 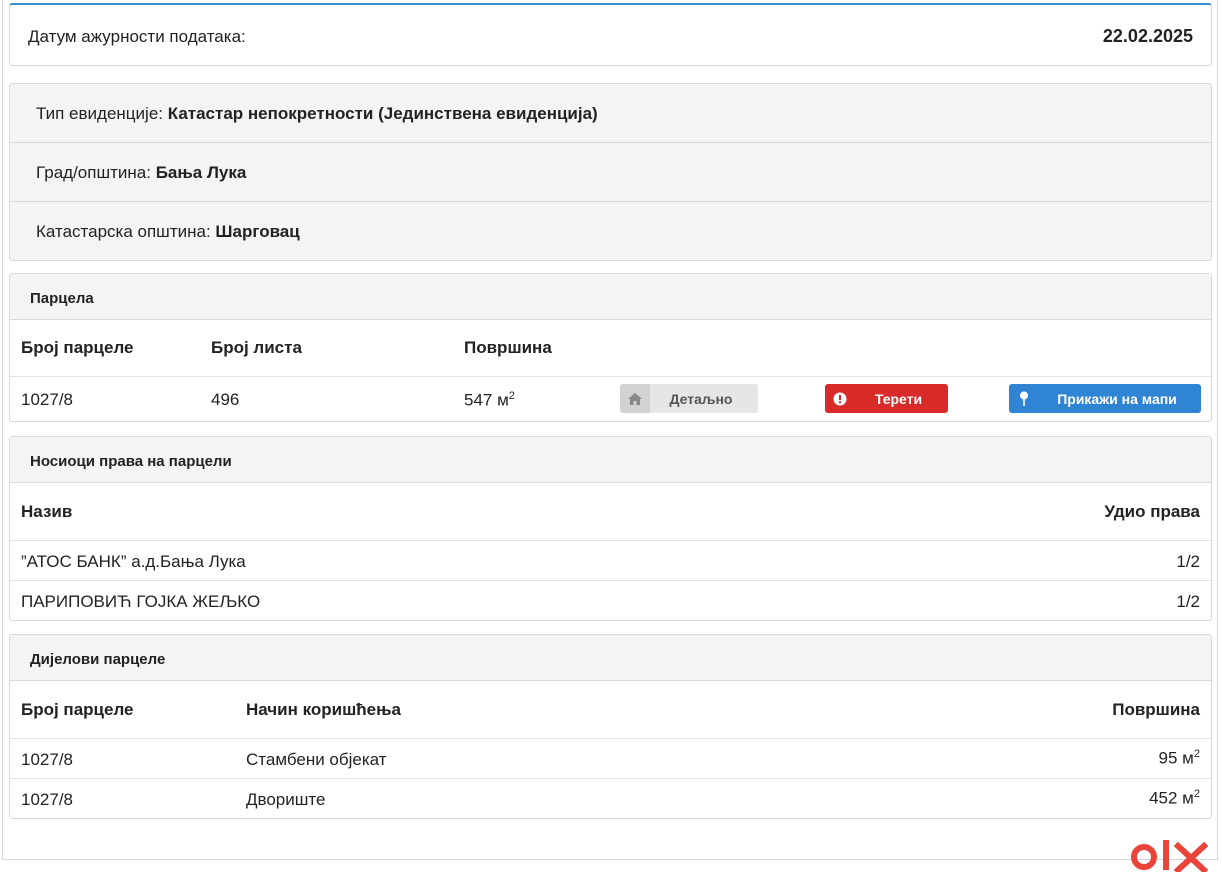 What do you see at coordinates (610, 658) in the screenshot?
I see `parcel-parts-header: Дијелови парцеле` at bounding box center [610, 658].